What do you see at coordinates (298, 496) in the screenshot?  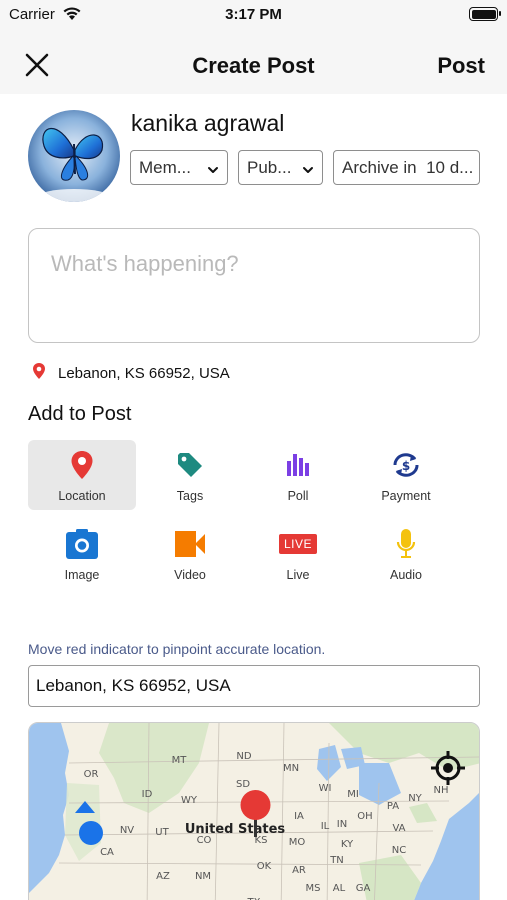 I see `option-label: Poll` at bounding box center [298, 496].